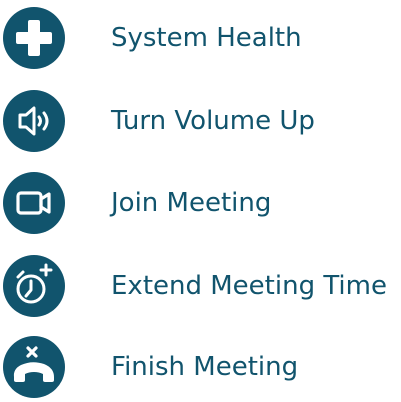 Image resolution: width=401 pixels, height=402 pixels. I want to click on system-health-label: System Health, so click(206, 38).